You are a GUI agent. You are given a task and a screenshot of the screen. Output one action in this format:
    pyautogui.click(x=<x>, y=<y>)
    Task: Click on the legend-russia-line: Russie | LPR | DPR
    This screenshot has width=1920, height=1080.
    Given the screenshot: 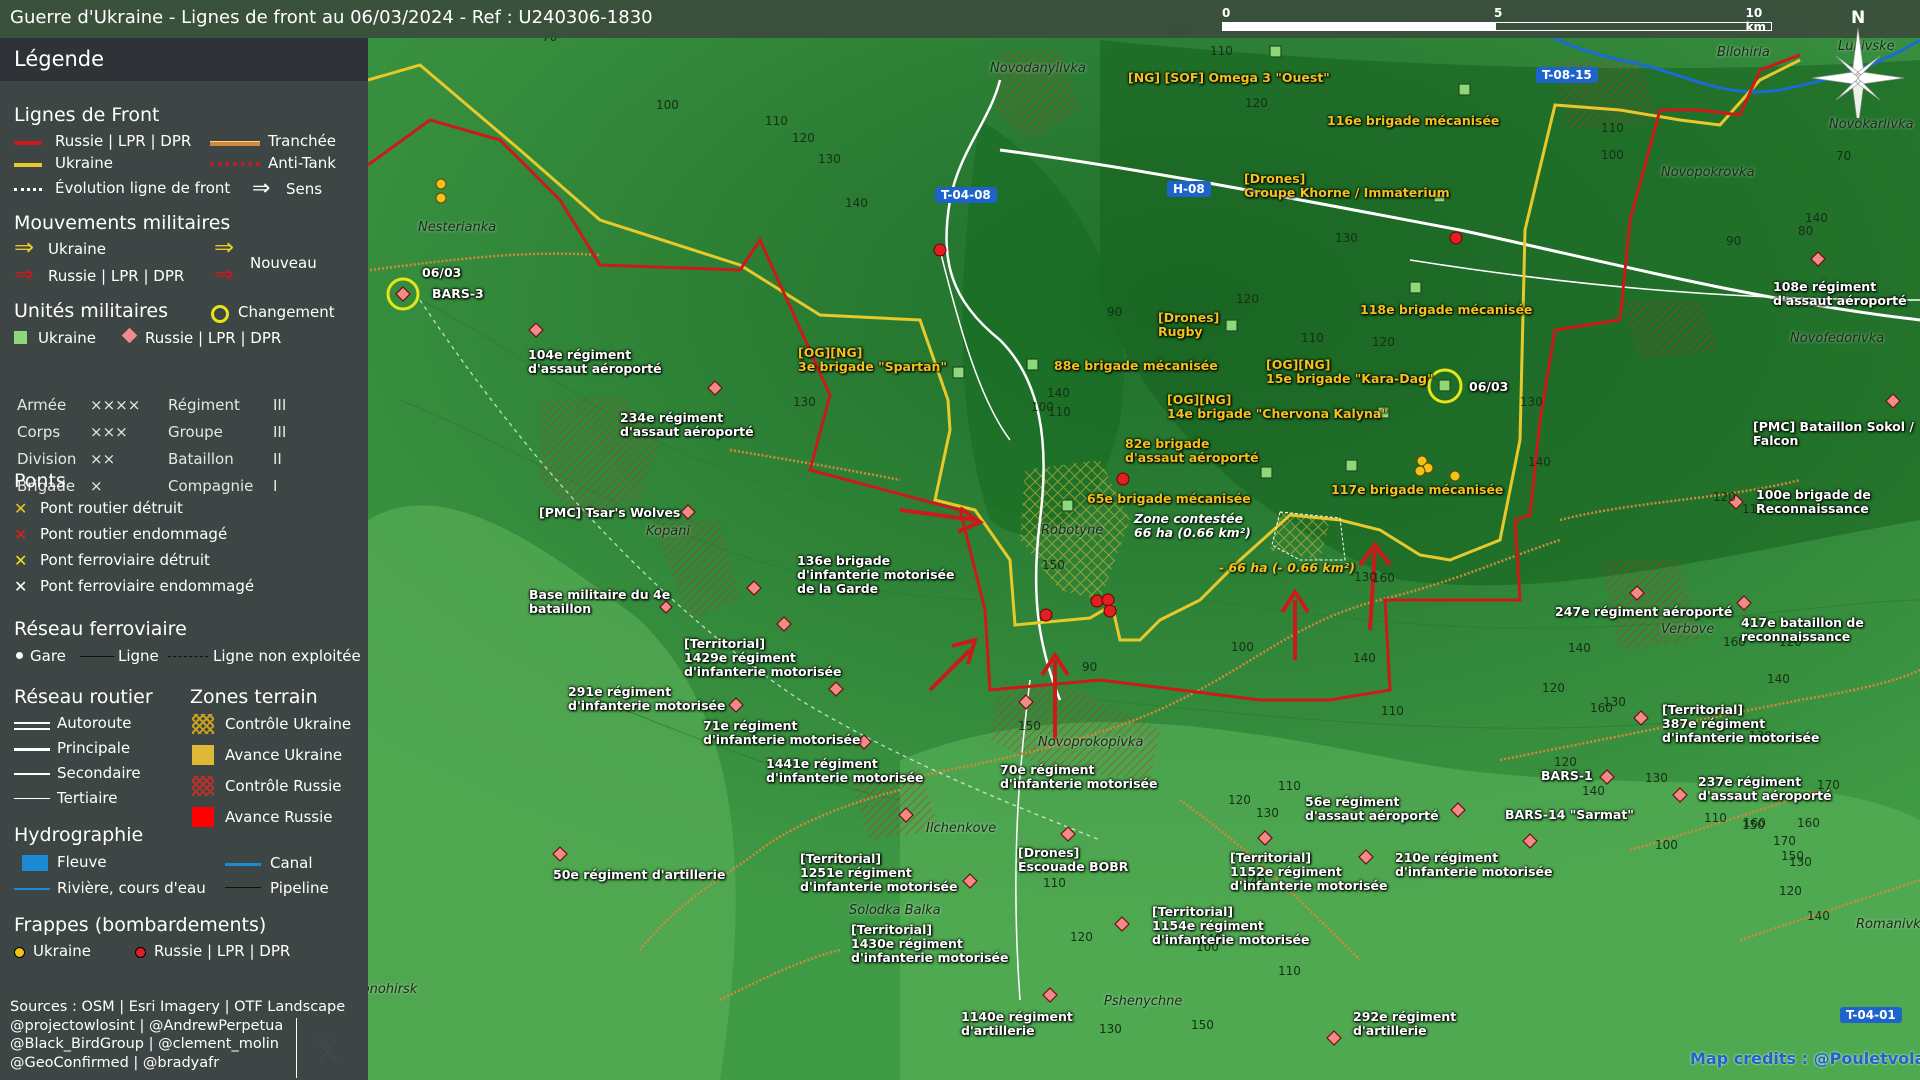 What is the action you would take?
    pyautogui.click(x=123, y=141)
    